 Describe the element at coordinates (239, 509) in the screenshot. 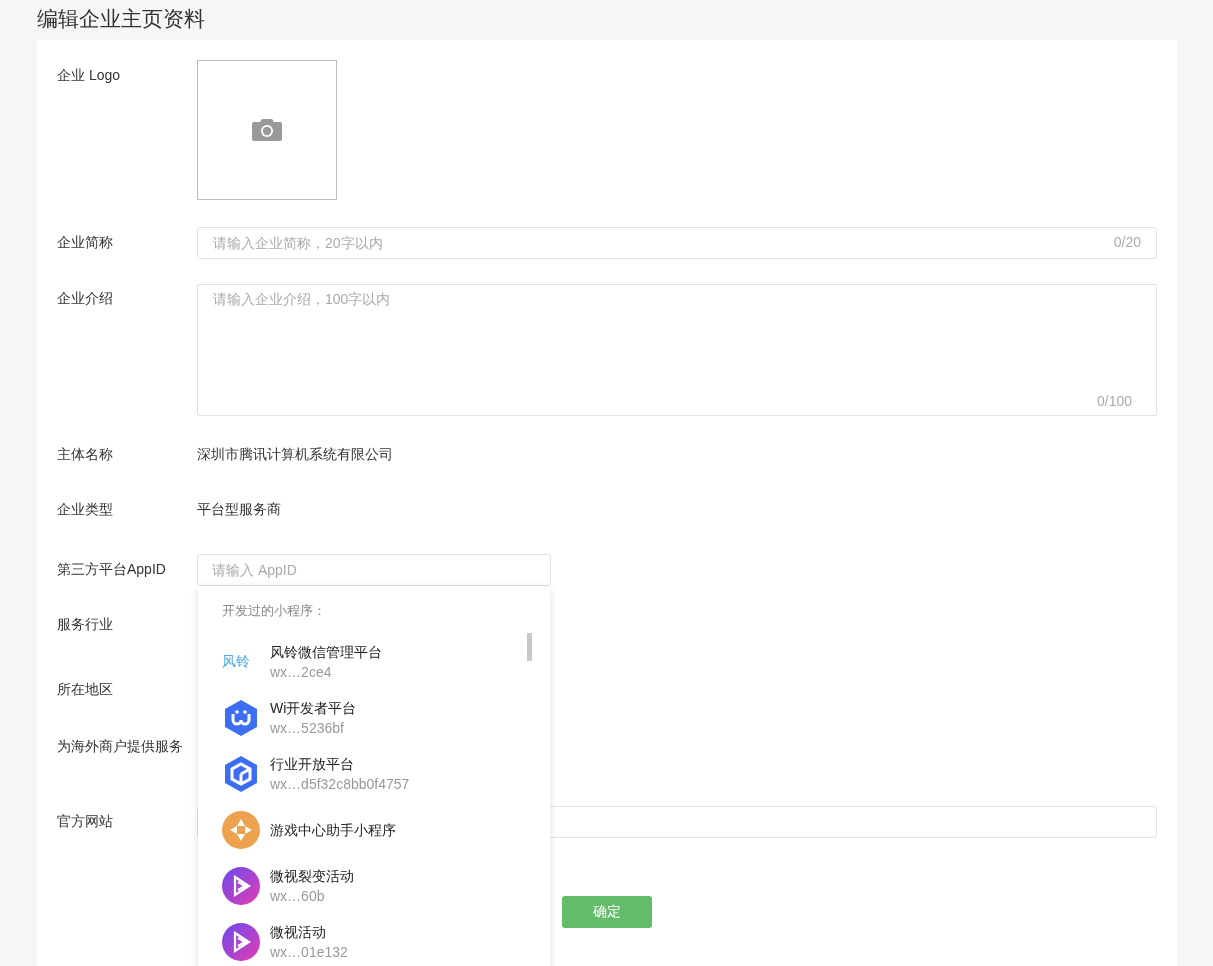

I see `company-type-text: 平台型服务商` at that location.